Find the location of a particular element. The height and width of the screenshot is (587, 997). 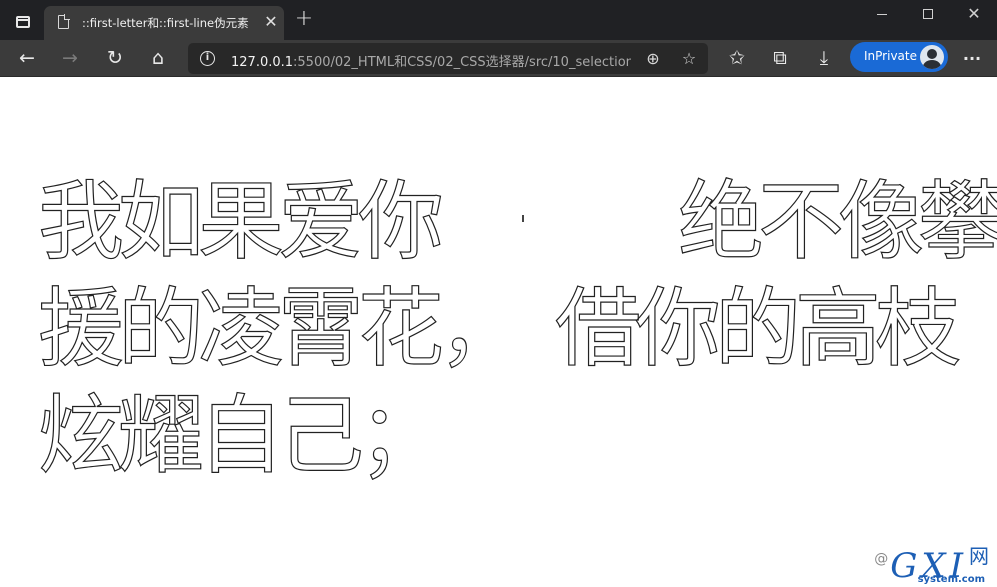

close-window-button: ✕ is located at coordinates (974, 14).